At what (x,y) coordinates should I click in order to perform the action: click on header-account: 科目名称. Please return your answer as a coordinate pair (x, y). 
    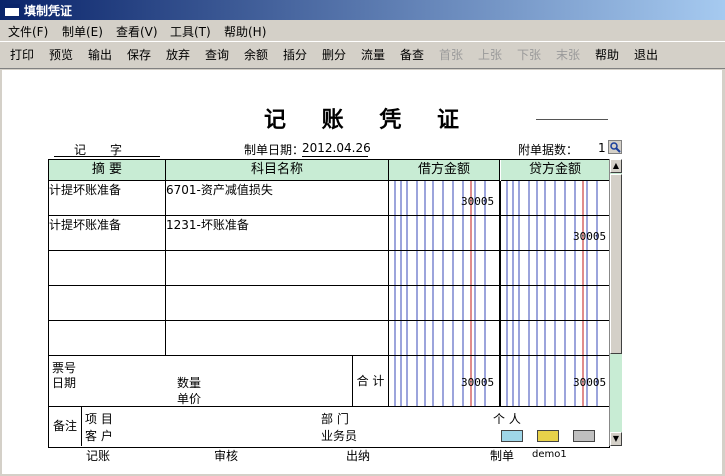
    Looking at the image, I should click on (277, 170).